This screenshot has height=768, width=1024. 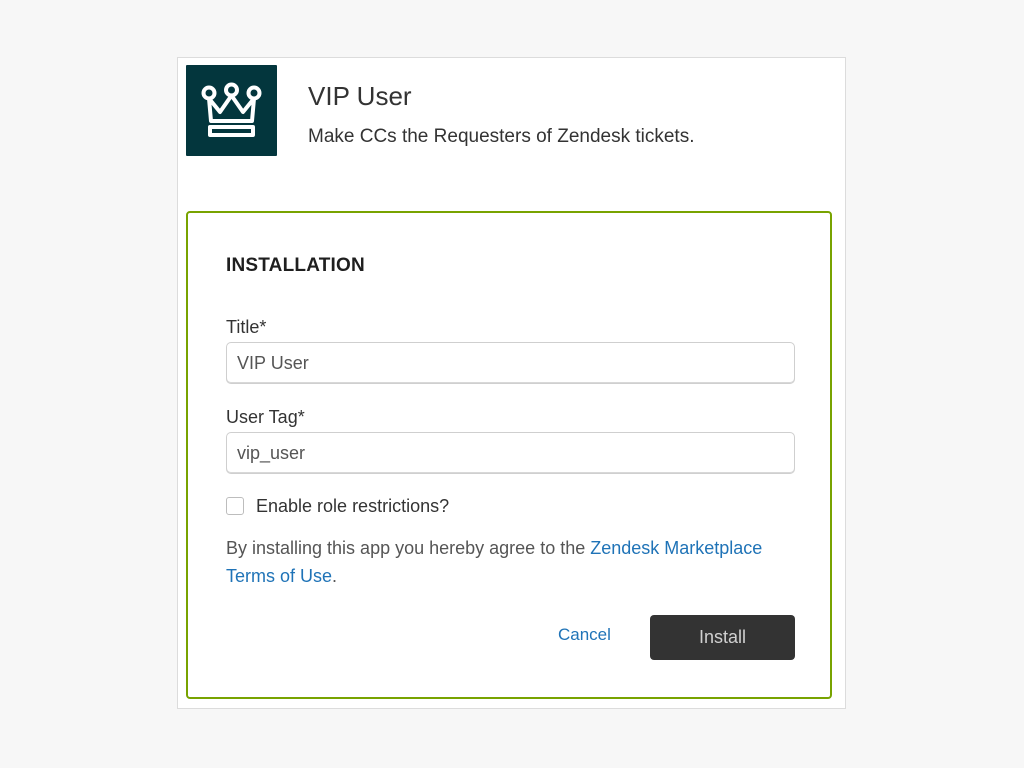 What do you see at coordinates (510, 363) in the screenshot?
I see `title-input` at bounding box center [510, 363].